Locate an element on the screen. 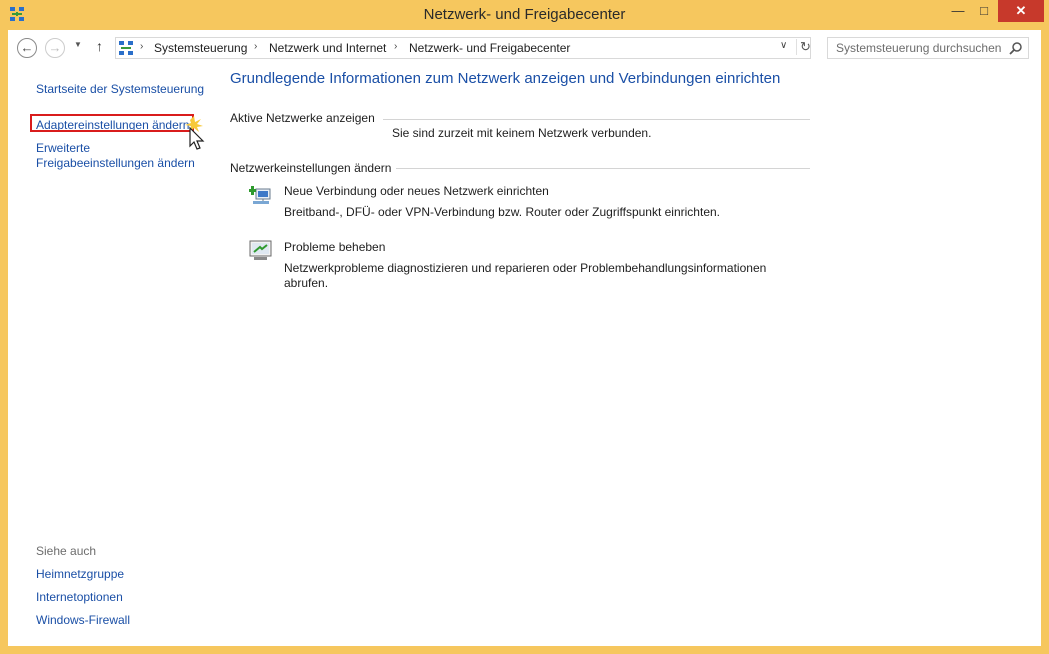 This screenshot has height=654, width=1049. sidebar-item-advanced-sharing-2: Freigabeeinstellungen ändern is located at coordinates (115, 163).